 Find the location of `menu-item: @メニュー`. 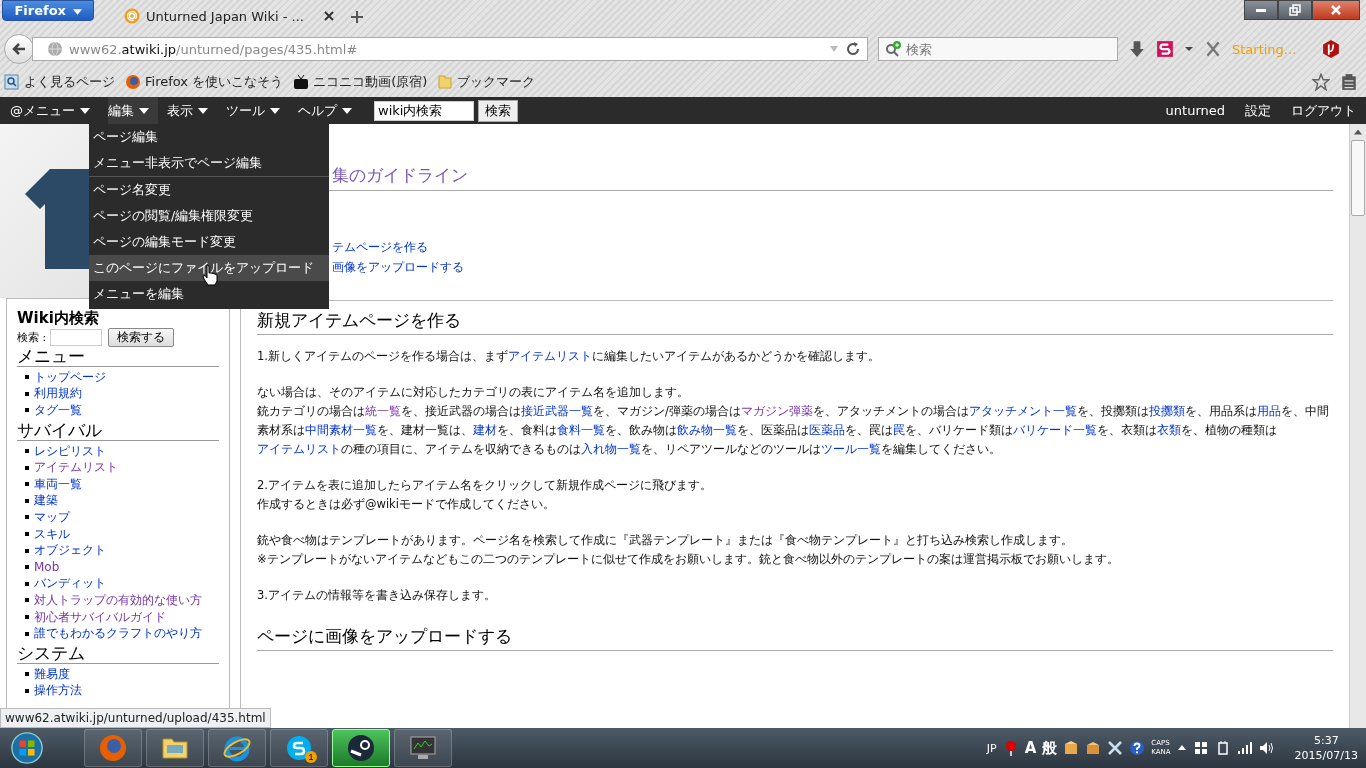

menu-item: @メニュー is located at coordinates (54, 110).